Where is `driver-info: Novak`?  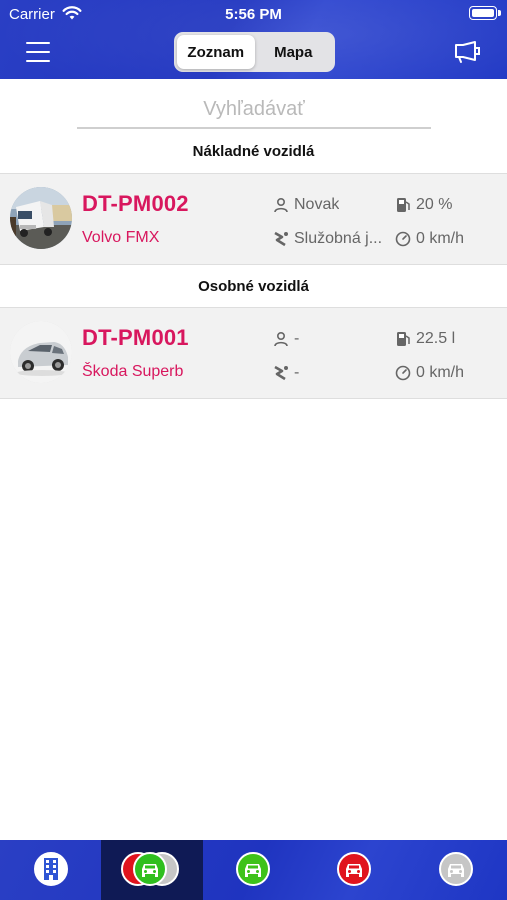 driver-info: Novak is located at coordinates (328, 205).